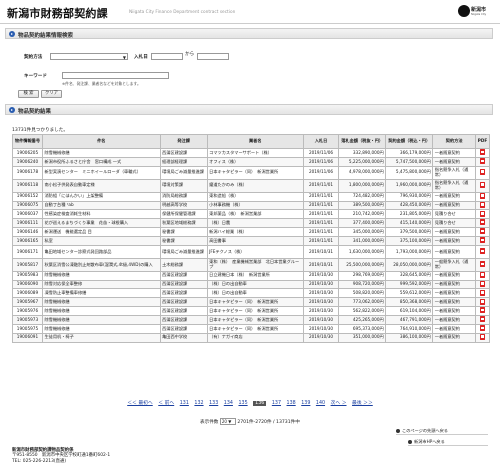  Describe the element at coordinates (305, 403) in the screenshot. I see `page-link: 139` at that location.